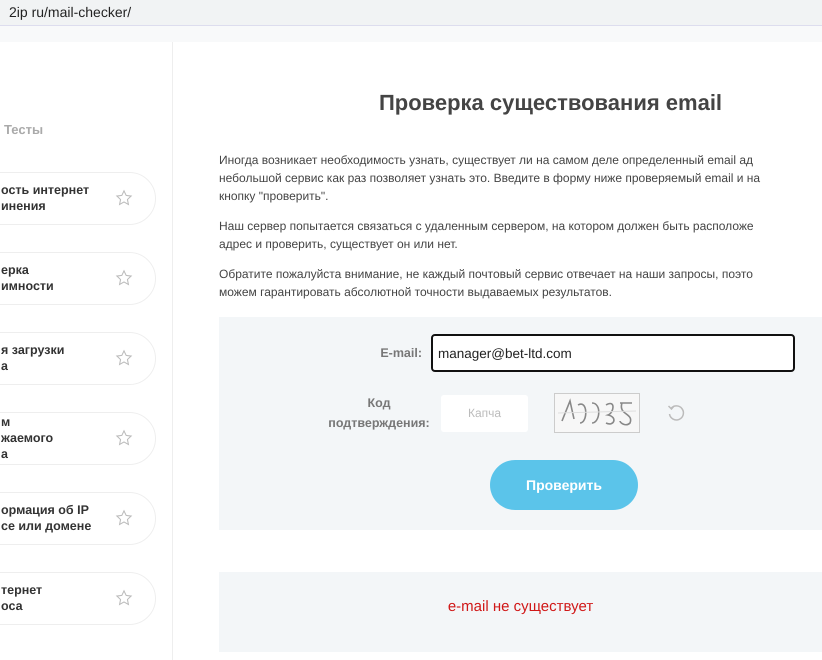  Describe the element at coordinates (401, 353) in the screenshot. I see `field-label: E-mail:` at that location.